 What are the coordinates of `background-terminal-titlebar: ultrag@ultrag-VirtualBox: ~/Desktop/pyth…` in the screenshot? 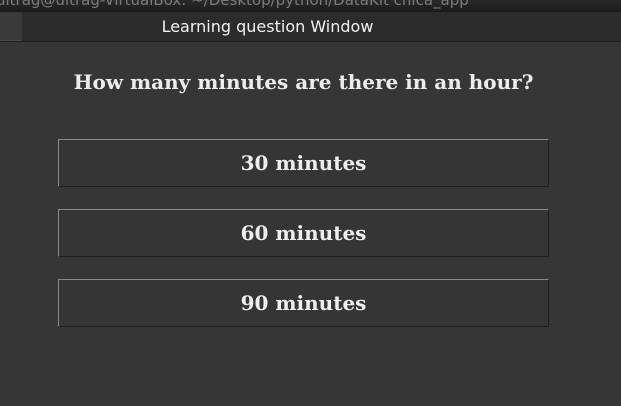 It's located at (310, 6).